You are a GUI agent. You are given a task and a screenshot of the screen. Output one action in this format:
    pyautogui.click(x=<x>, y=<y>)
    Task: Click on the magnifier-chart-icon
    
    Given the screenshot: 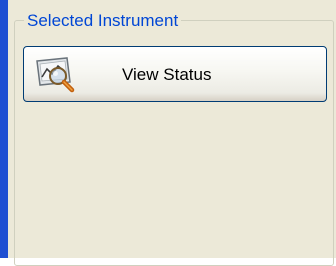 What is the action you would take?
    pyautogui.click(x=55, y=75)
    